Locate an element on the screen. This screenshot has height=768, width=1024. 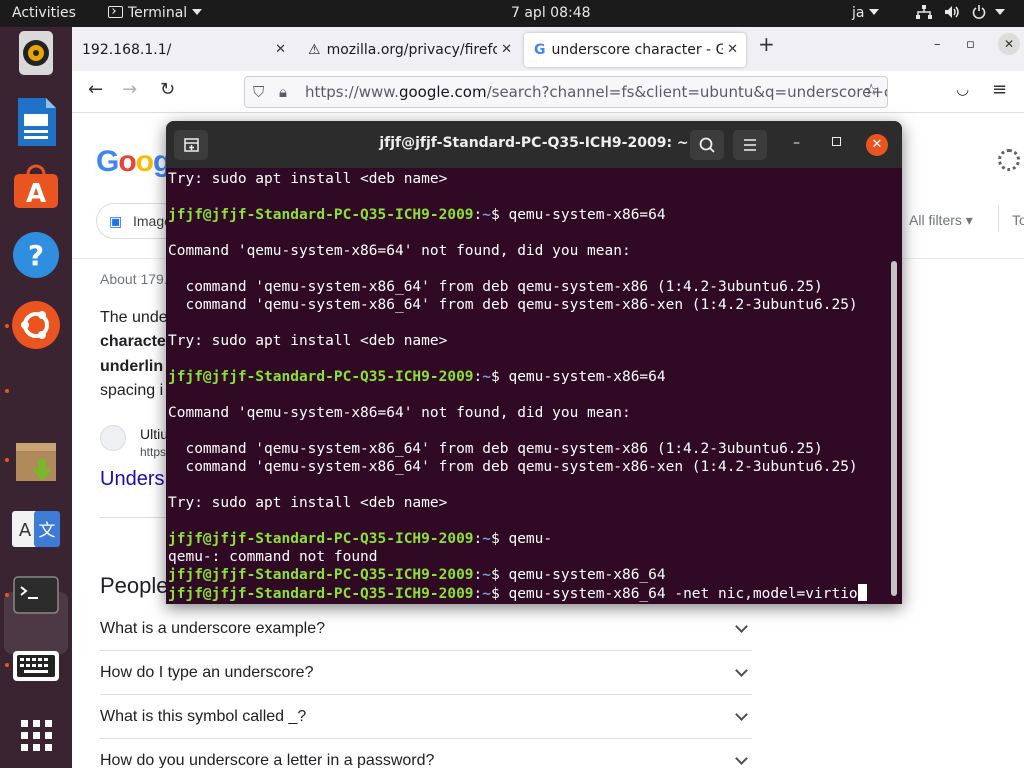
software-center-icon: A is located at coordinates (36, 188).